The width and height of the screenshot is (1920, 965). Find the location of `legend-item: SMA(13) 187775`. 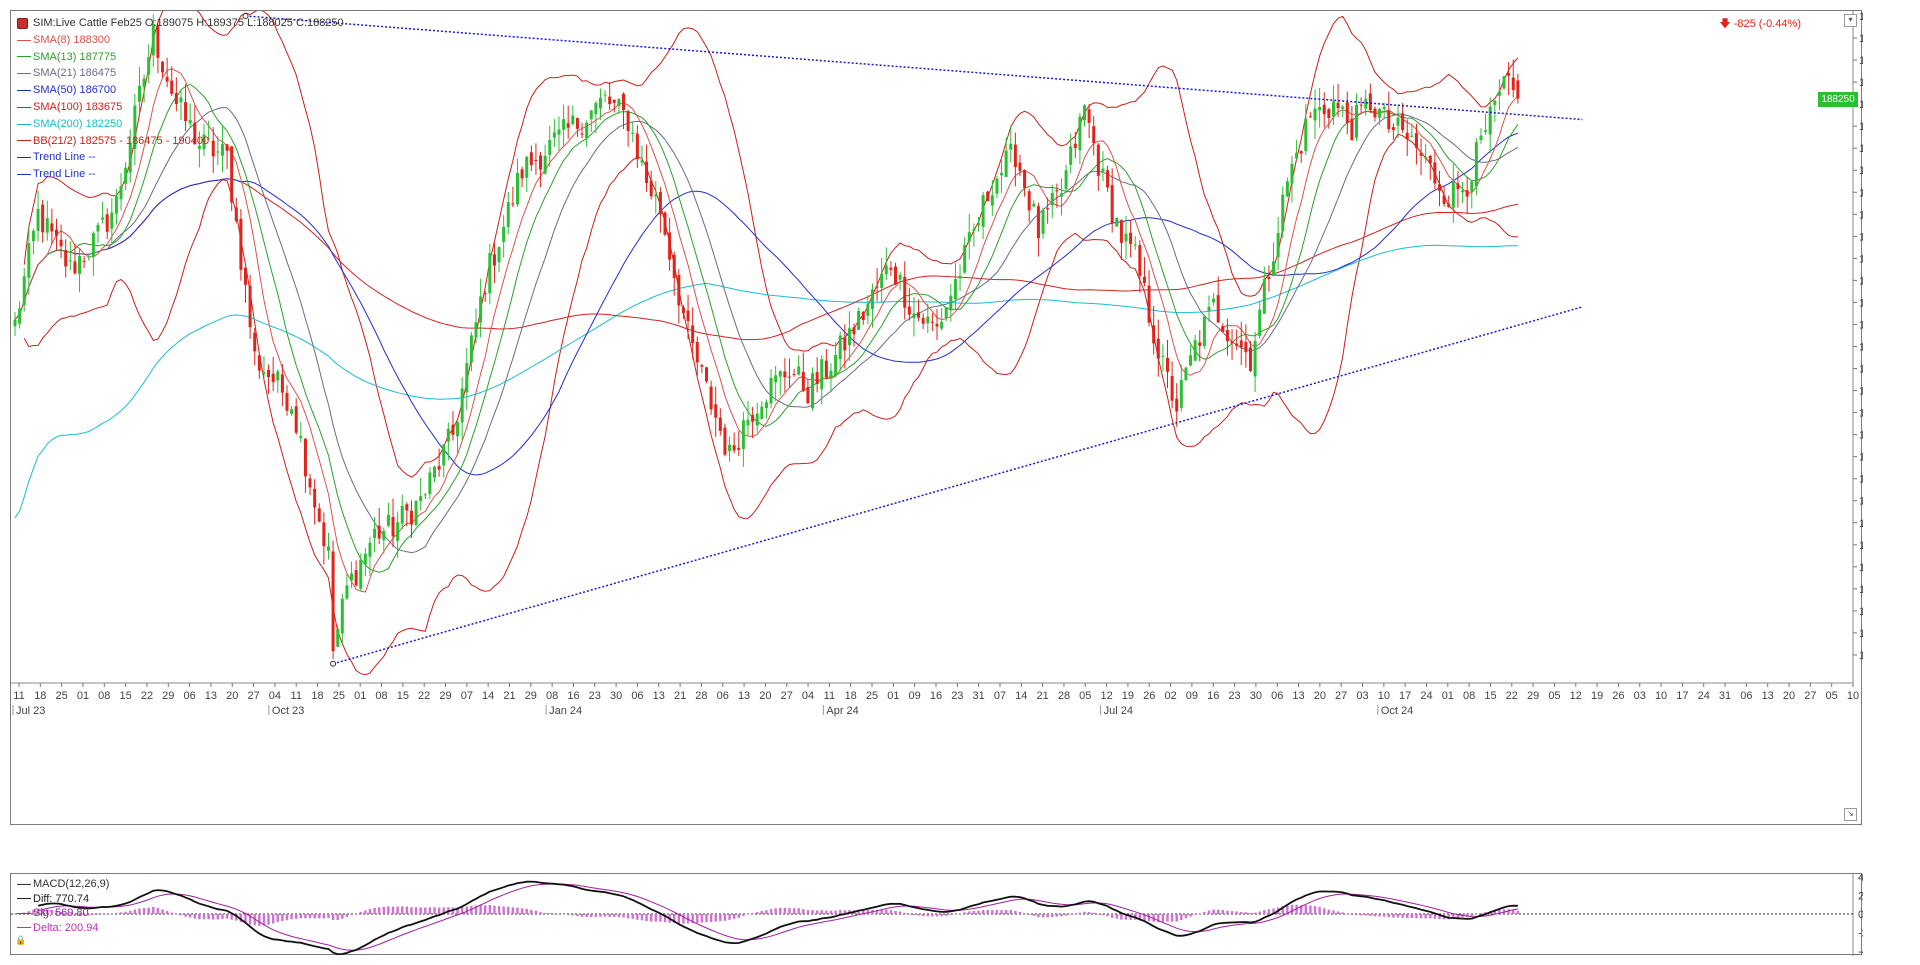

legend-item: SMA(13) 187775 is located at coordinates (180, 57).